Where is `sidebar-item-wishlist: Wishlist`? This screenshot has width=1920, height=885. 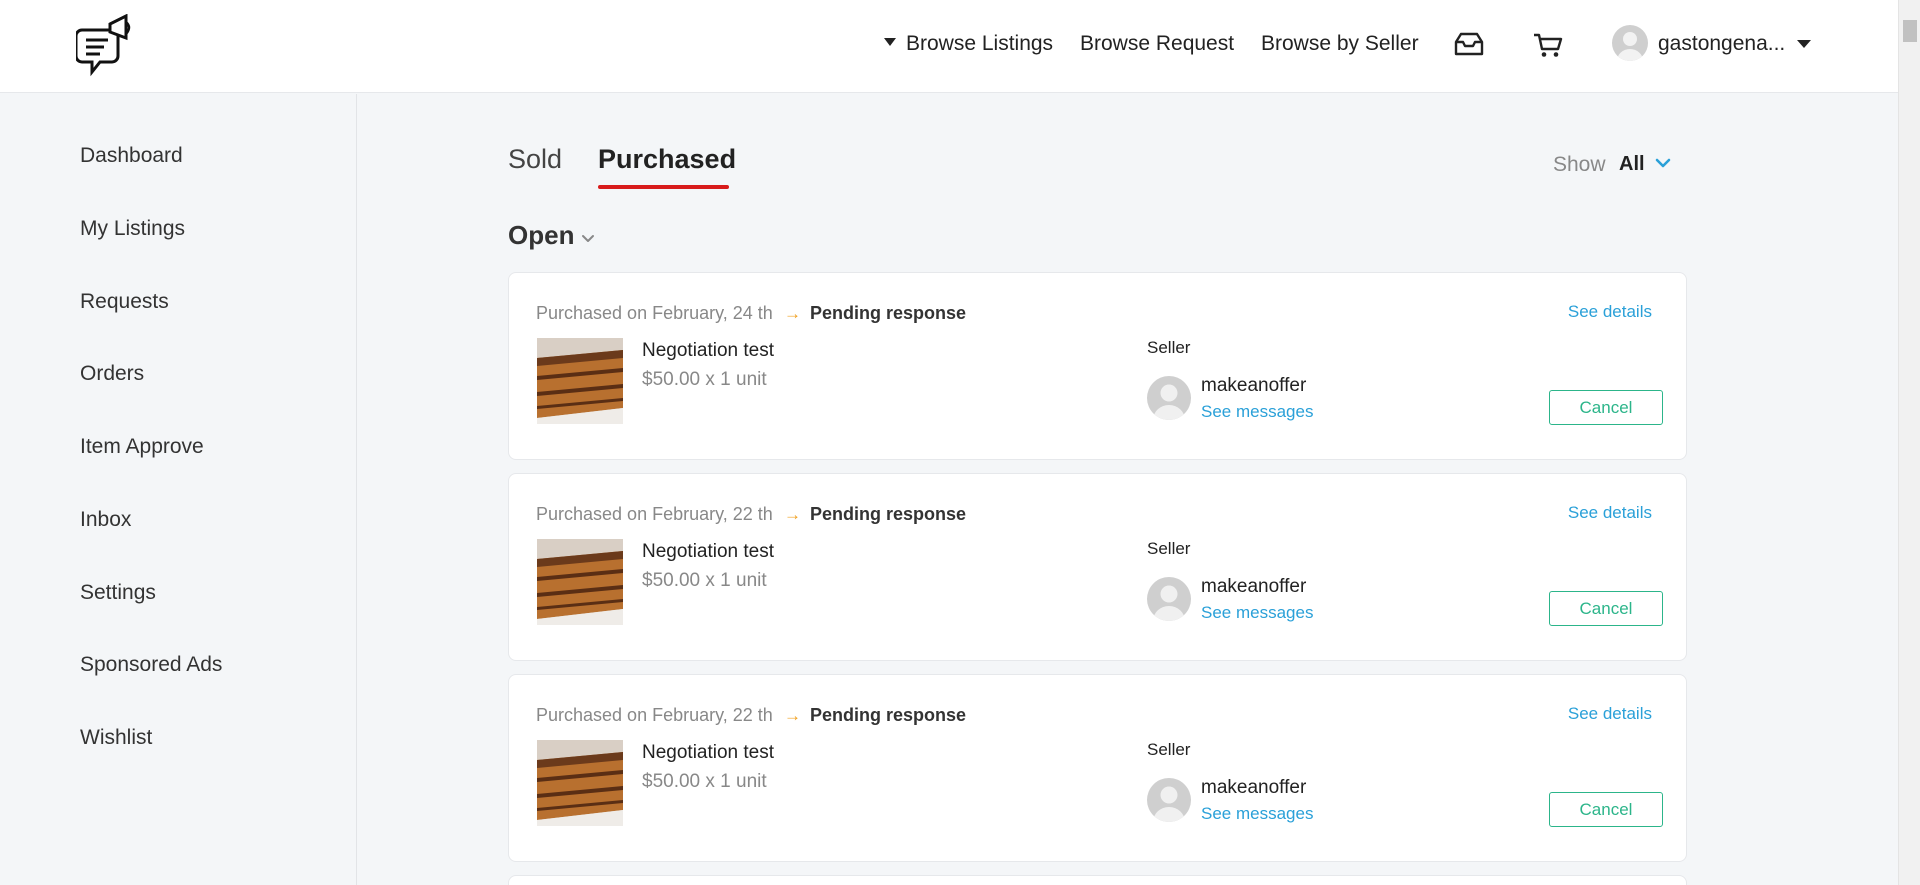 sidebar-item-wishlist: Wishlist is located at coordinates (116, 738).